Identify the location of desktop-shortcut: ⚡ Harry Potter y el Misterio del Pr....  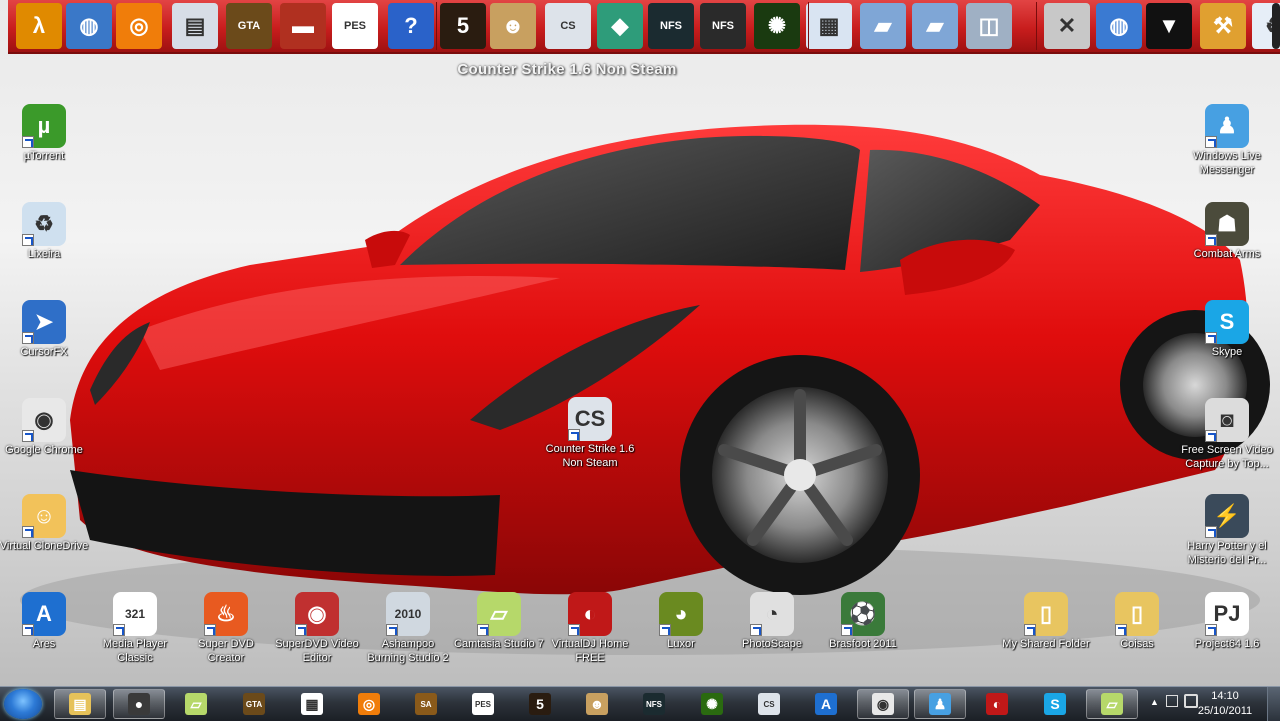
(1227, 530).